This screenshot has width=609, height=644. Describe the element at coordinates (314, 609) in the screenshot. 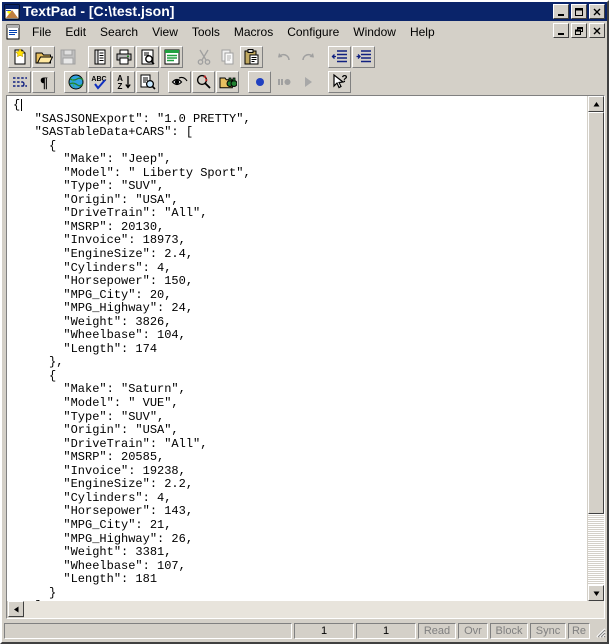

I see `horizontal-scroll-track` at that location.